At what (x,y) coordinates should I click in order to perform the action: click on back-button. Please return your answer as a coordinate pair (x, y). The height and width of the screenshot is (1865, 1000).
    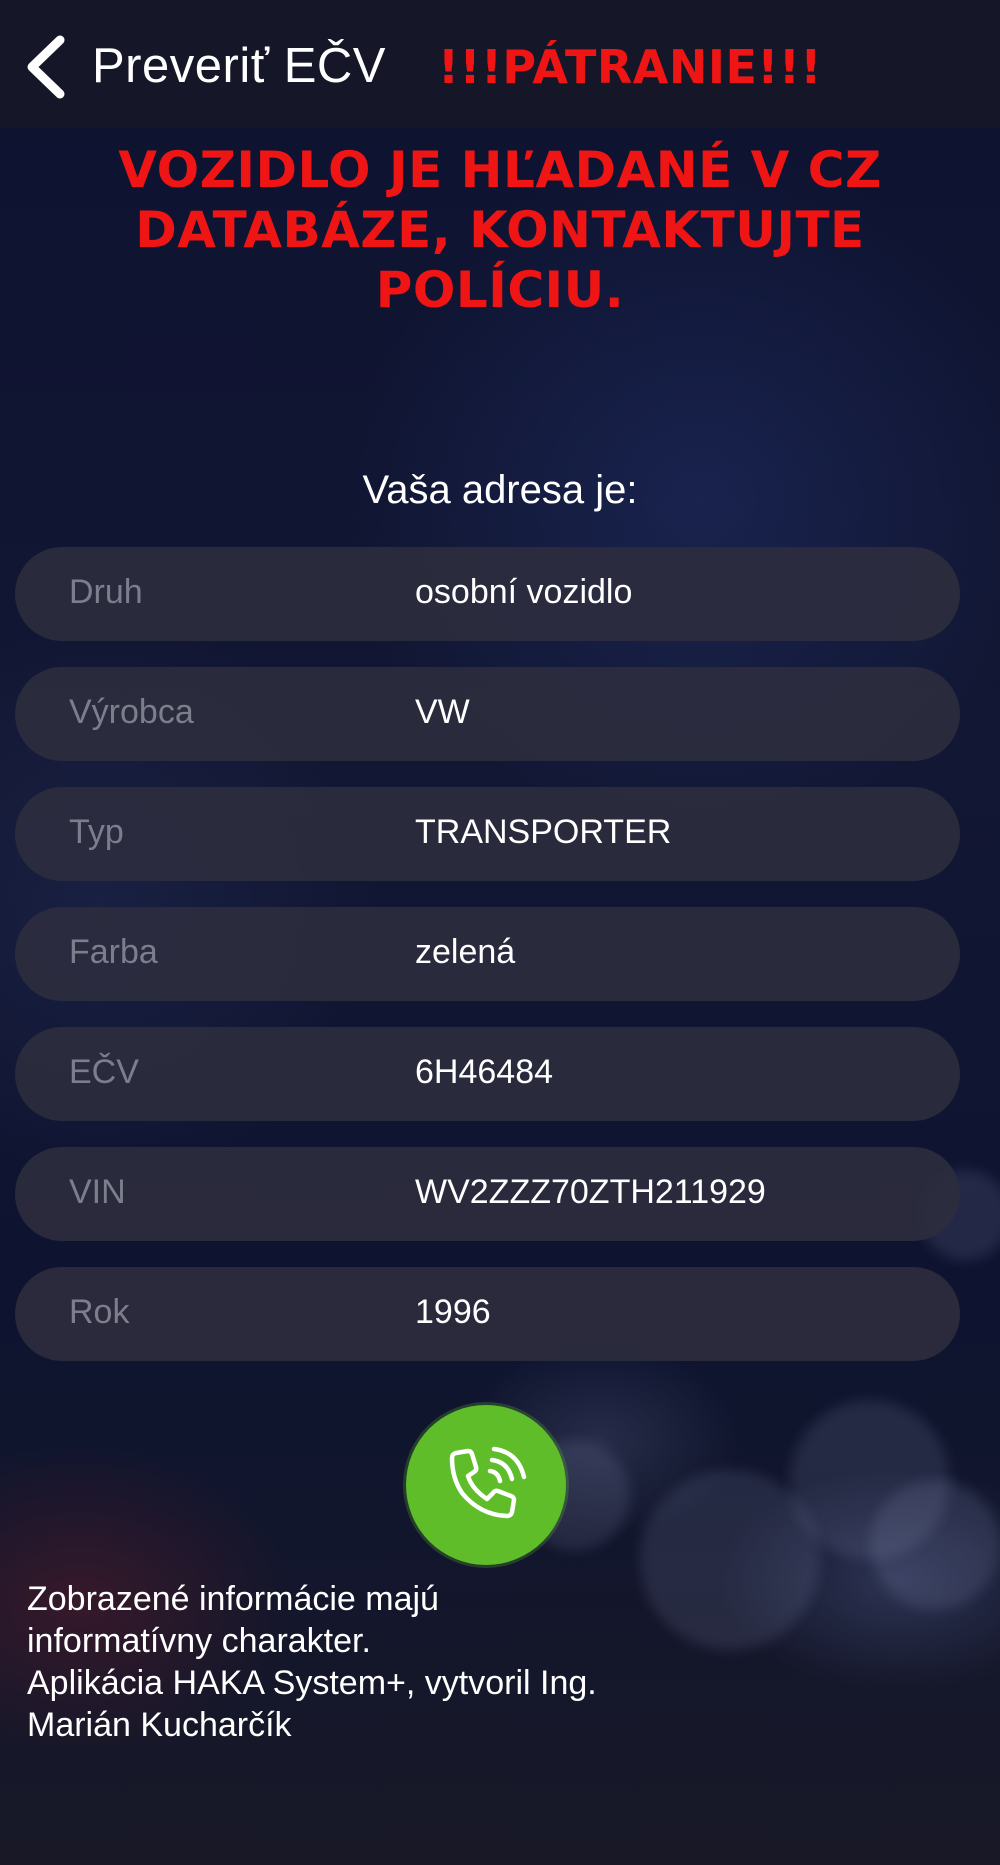
    Looking at the image, I should click on (47, 67).